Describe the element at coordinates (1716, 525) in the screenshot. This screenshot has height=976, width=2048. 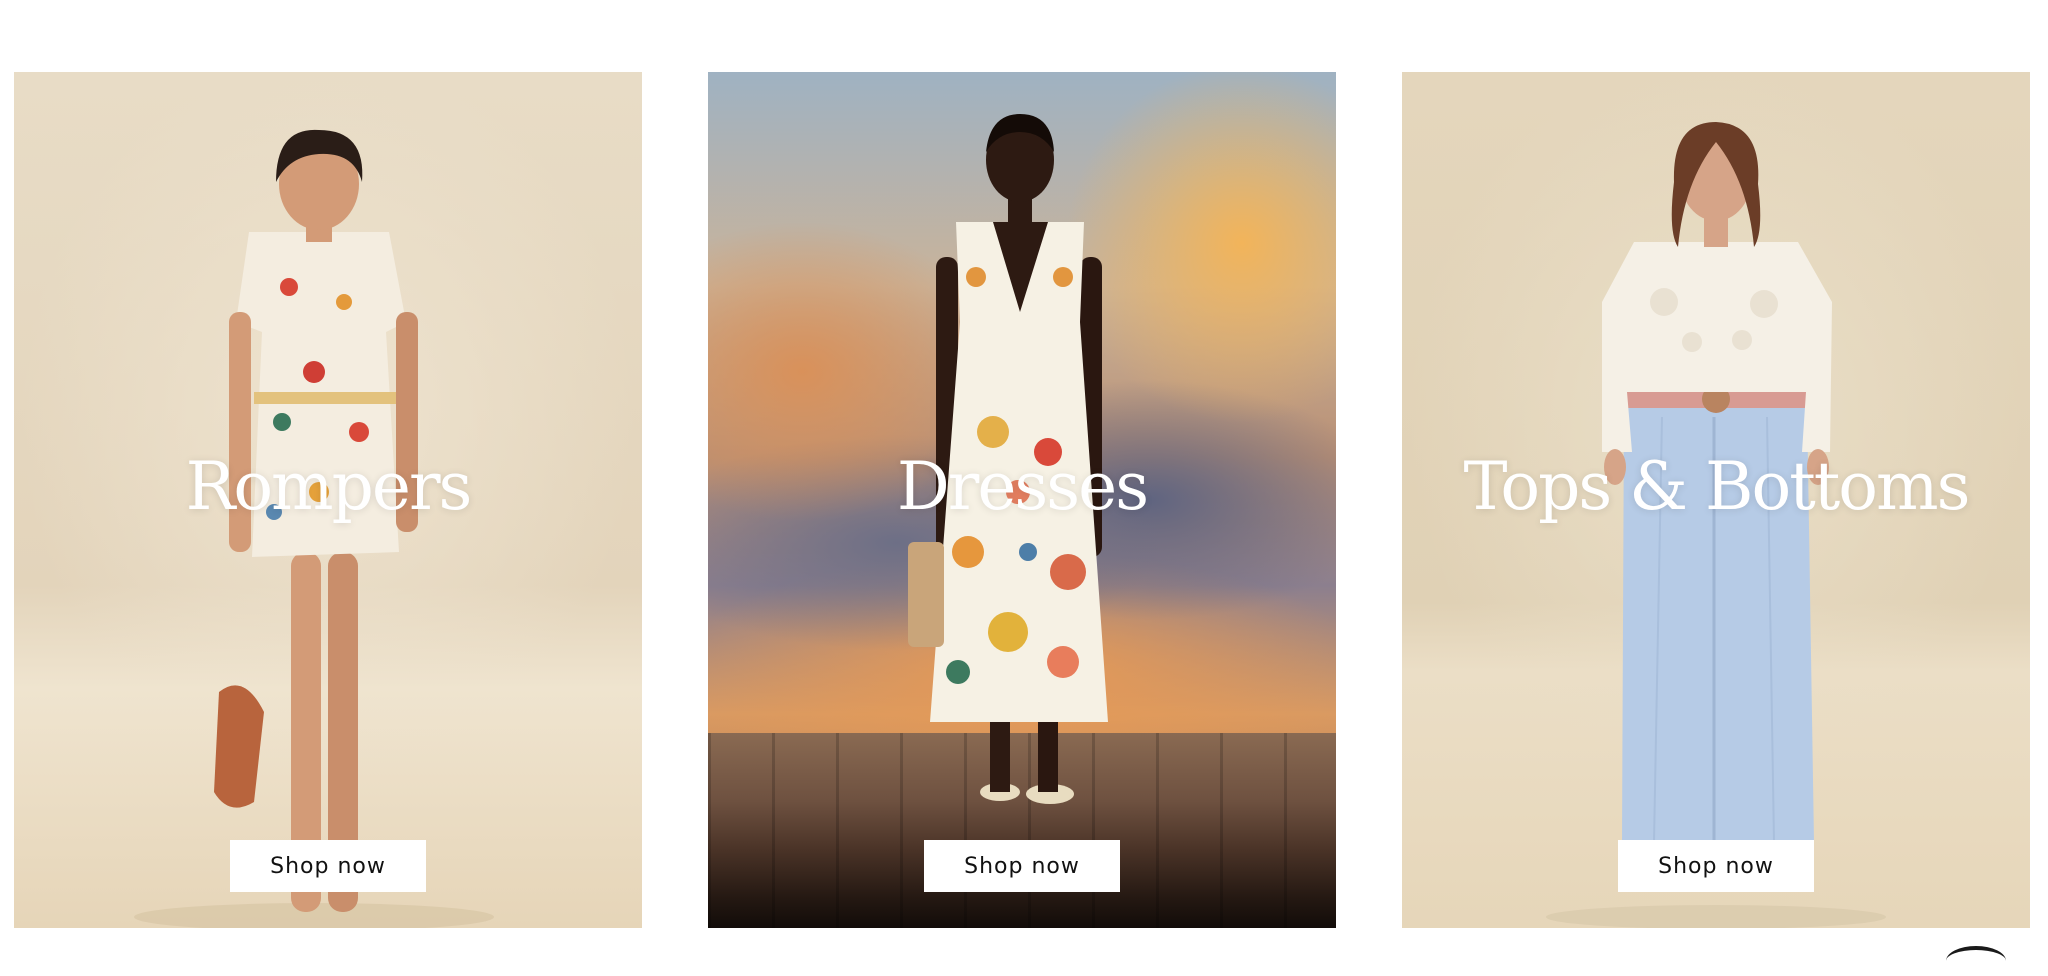
I see `tops-bottoms-model-figure` at that location.